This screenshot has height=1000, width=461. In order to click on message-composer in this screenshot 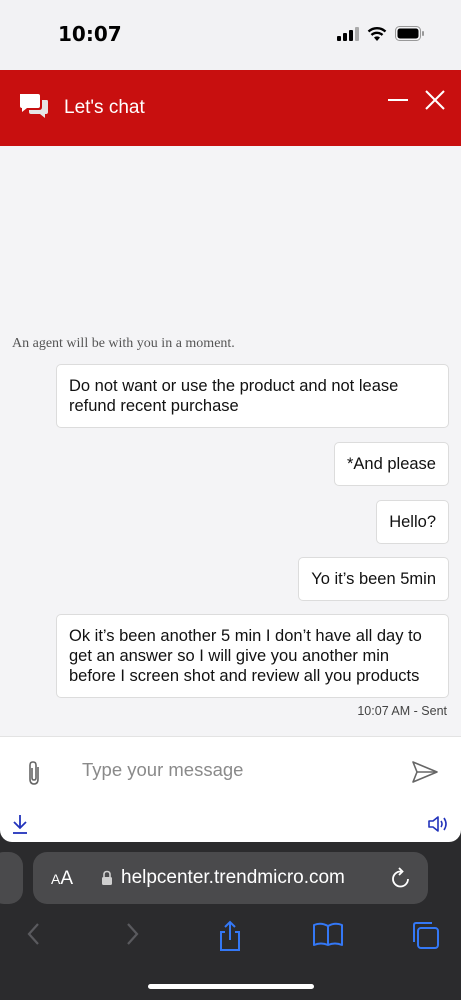, I will do `click(230, 771)`.